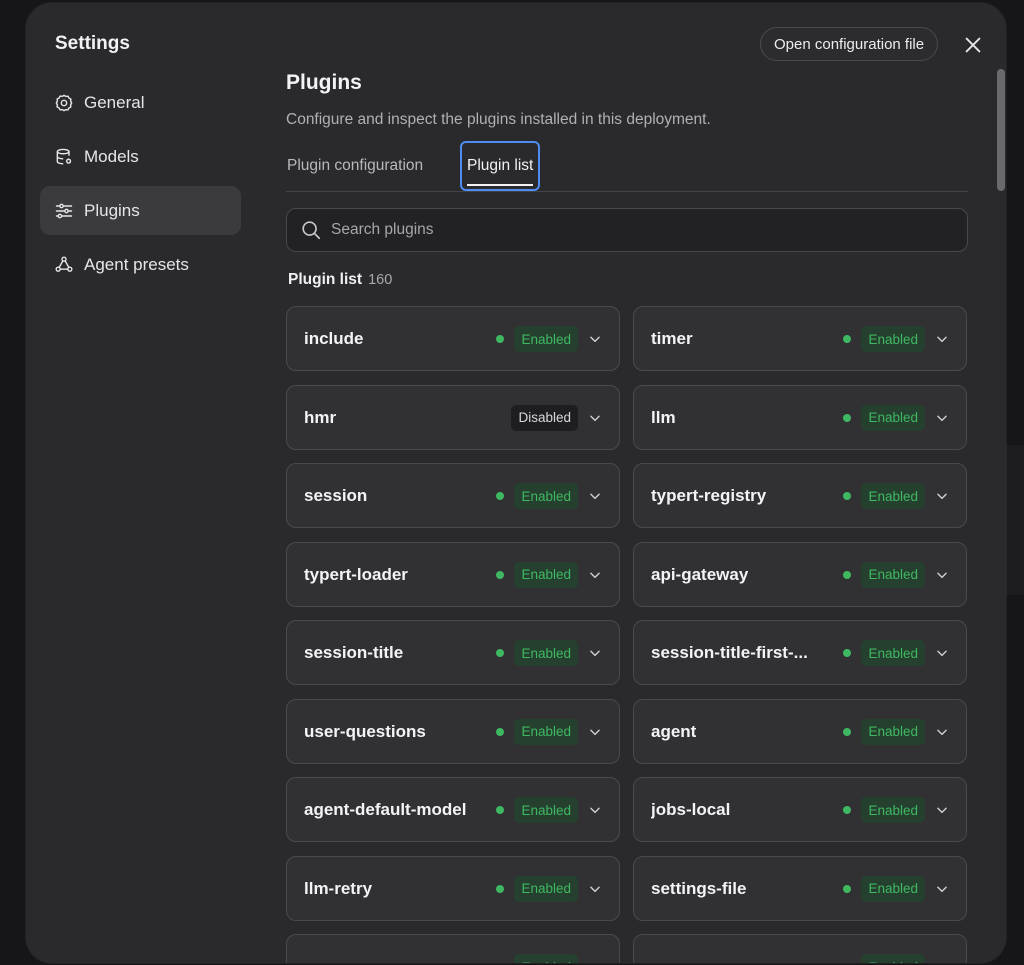 The height and width of the screenshot is (965, 1024). What do you see at coordinates (800, 338) in the screenshot?
I see `plugin-card: timer Enabled` at bounding box center [800, 338].